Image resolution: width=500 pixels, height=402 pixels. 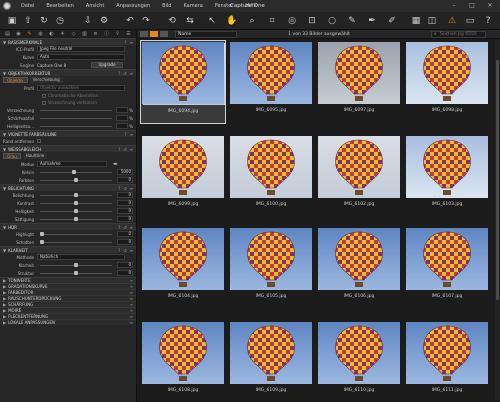 I want to click on helligkeit-value: 0, so click(x=125, y=211).